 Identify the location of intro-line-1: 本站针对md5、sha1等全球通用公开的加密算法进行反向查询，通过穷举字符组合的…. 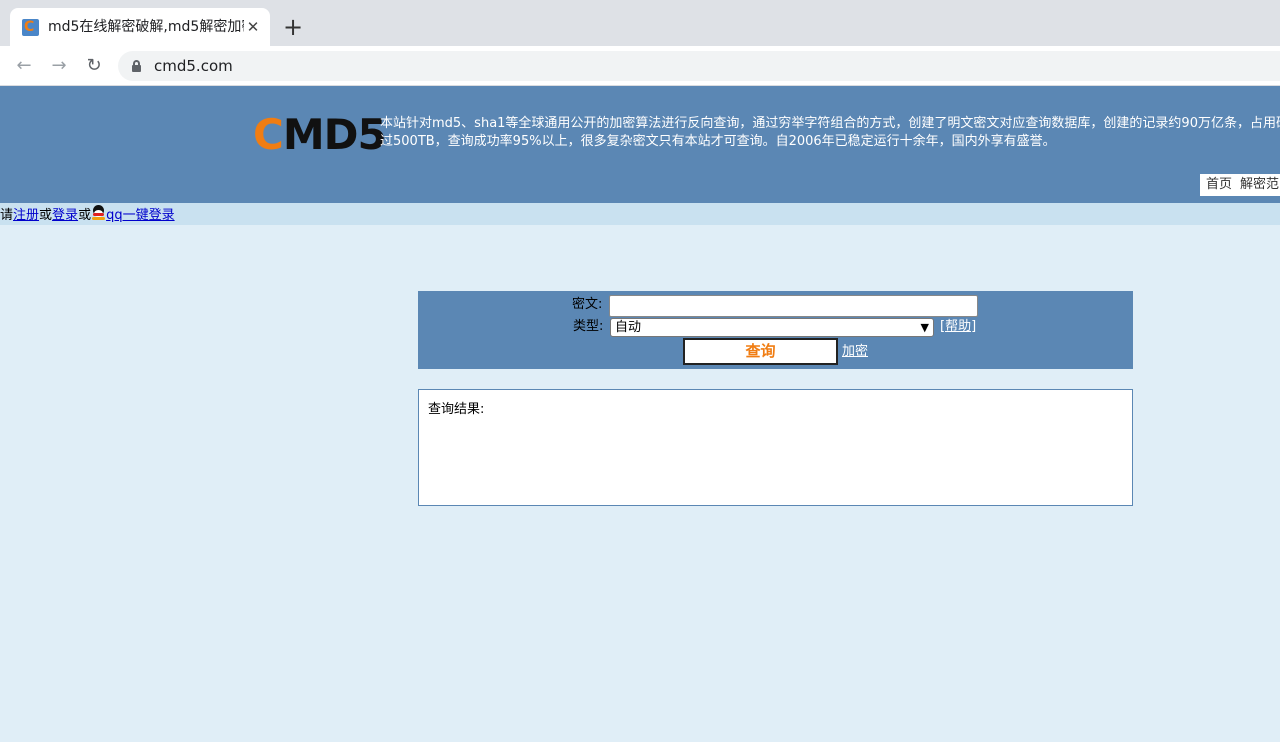
(830, 123).